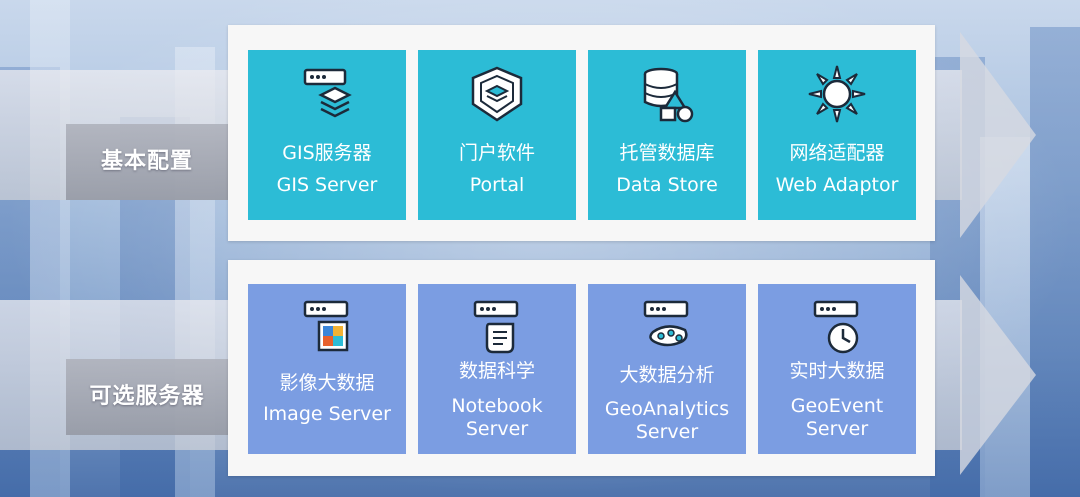 The width and height of the screenshot is (1080, 497). I want to click on tile-en-line1: GeoEvent, so click(837, 406).